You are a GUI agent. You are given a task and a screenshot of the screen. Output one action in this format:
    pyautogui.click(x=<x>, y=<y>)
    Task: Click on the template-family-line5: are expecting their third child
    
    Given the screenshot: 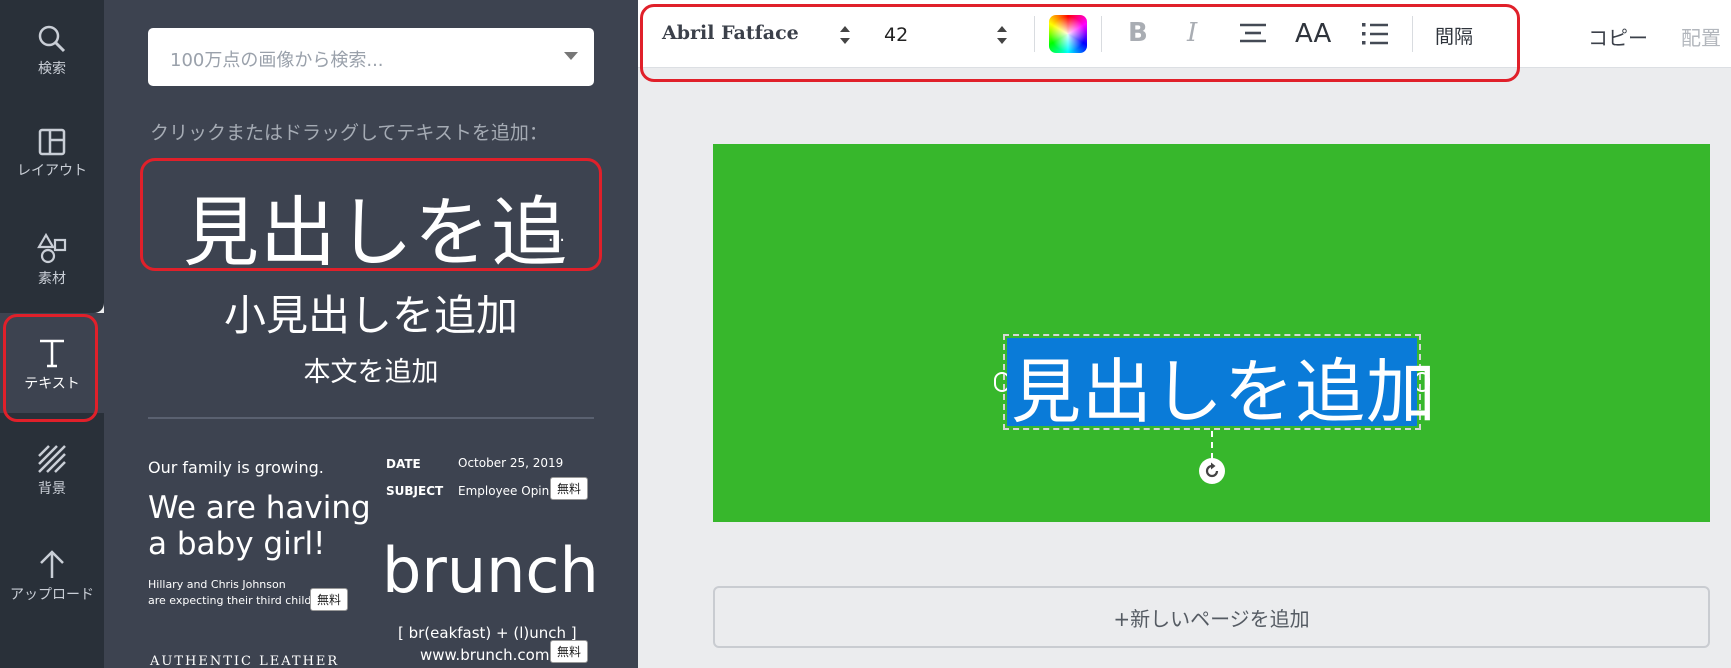 What is the action you would take?
    pyautogui.click(x=230, y=600)
    